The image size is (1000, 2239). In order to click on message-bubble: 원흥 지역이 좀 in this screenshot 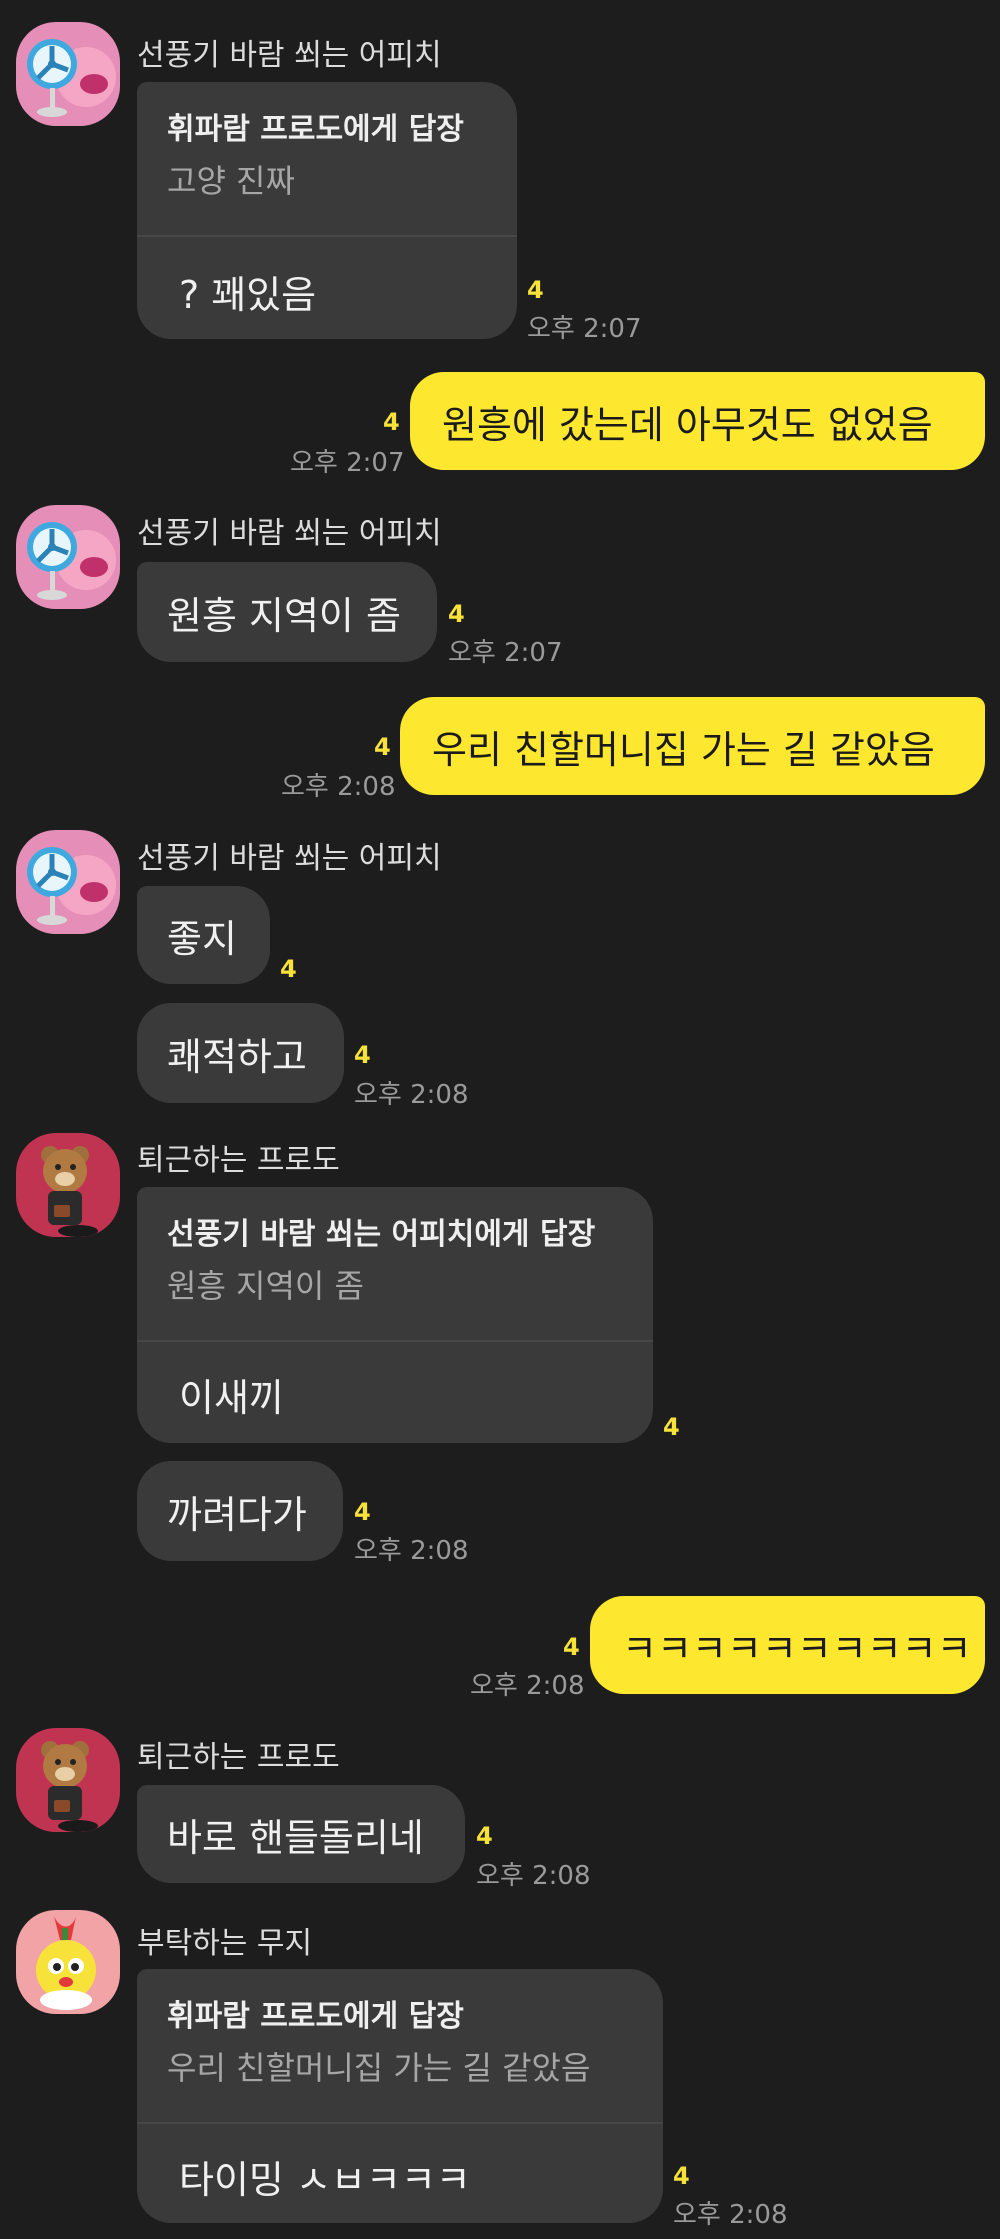, I will do `click(287, 612)`.